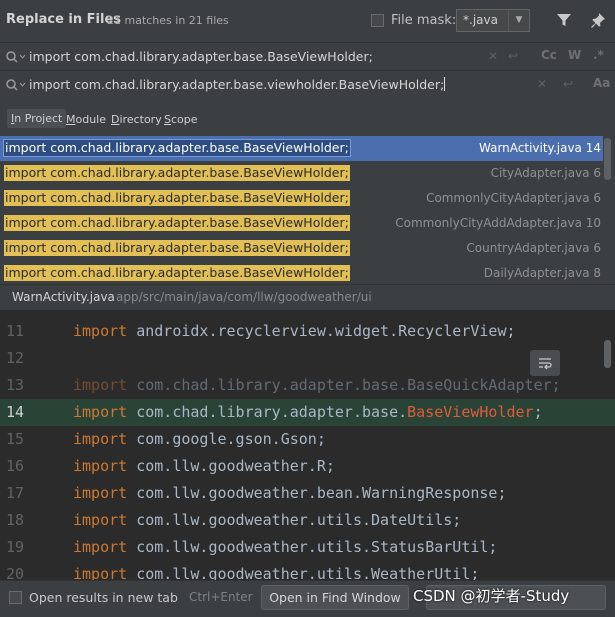  I want to click on open-new-tab-label: Open results in new tab, so click(103, 597).